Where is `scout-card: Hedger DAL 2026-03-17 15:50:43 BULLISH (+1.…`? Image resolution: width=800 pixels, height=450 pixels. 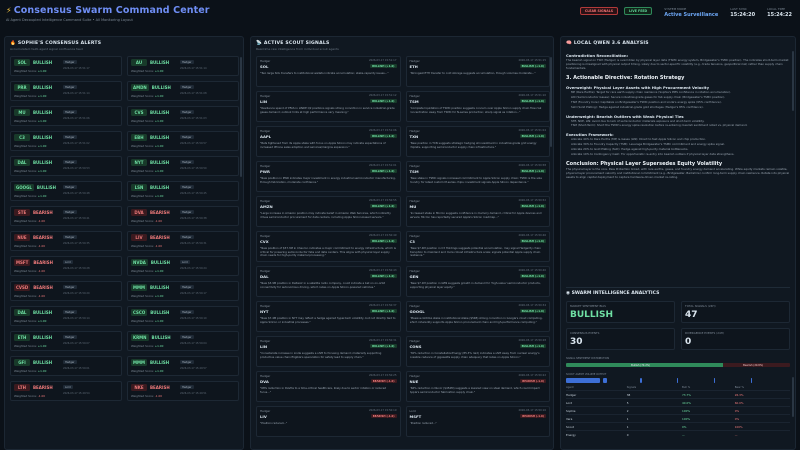
scout-card: Hedger DAL 2026-03-17 15:50:43 BULLISH (+1.… is located at coordinates (328, 281).